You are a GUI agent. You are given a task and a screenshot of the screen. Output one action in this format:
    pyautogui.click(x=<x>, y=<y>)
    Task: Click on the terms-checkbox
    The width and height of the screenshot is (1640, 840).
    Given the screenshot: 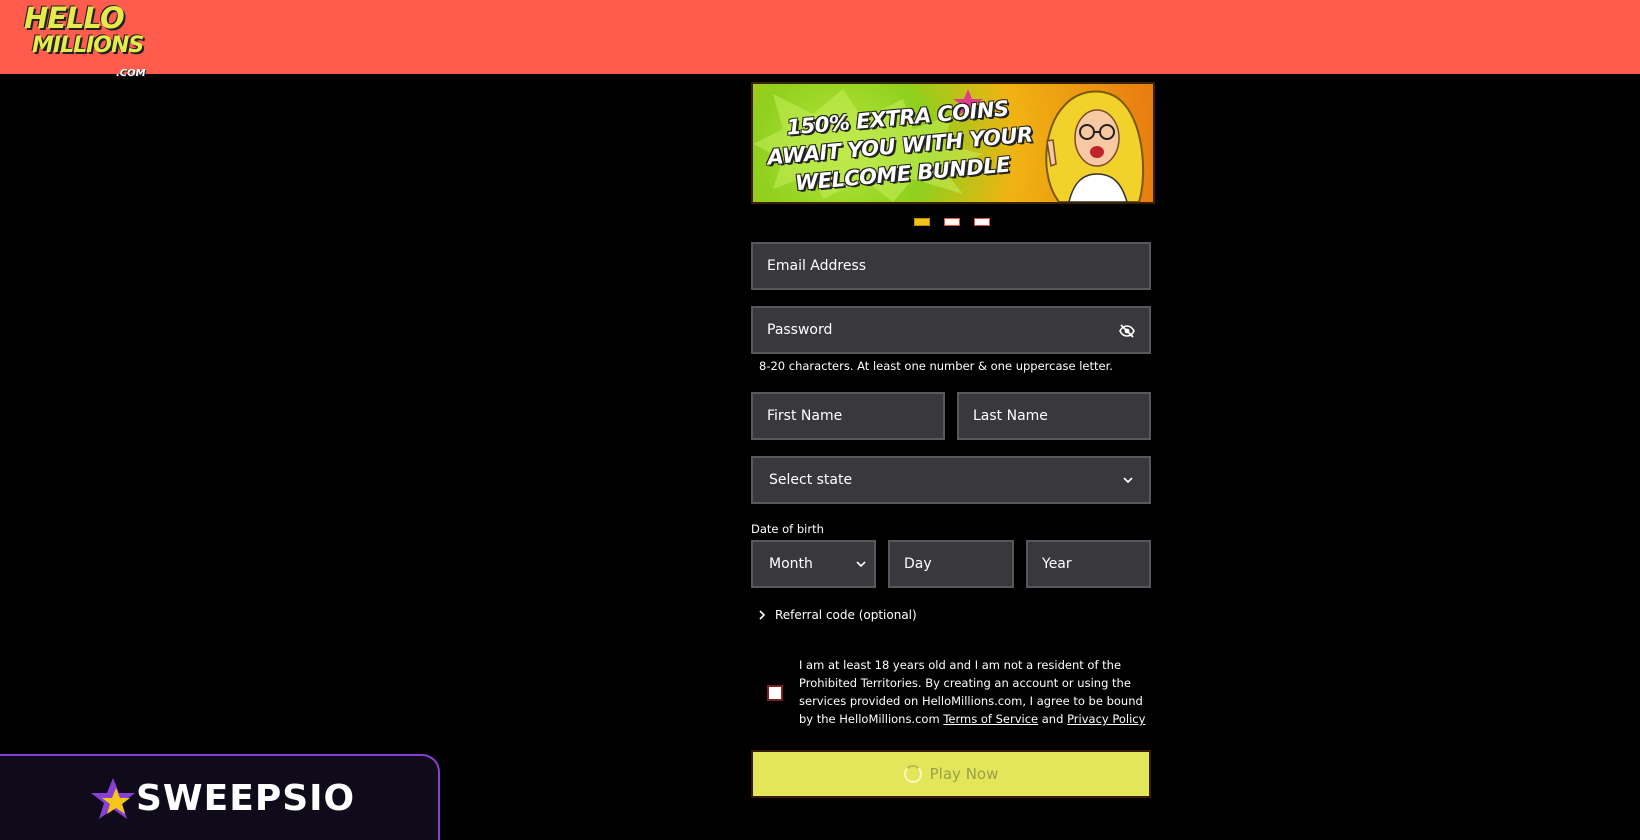 What is the action you would take?
    pyautogui.click(x=775, y=693)
    